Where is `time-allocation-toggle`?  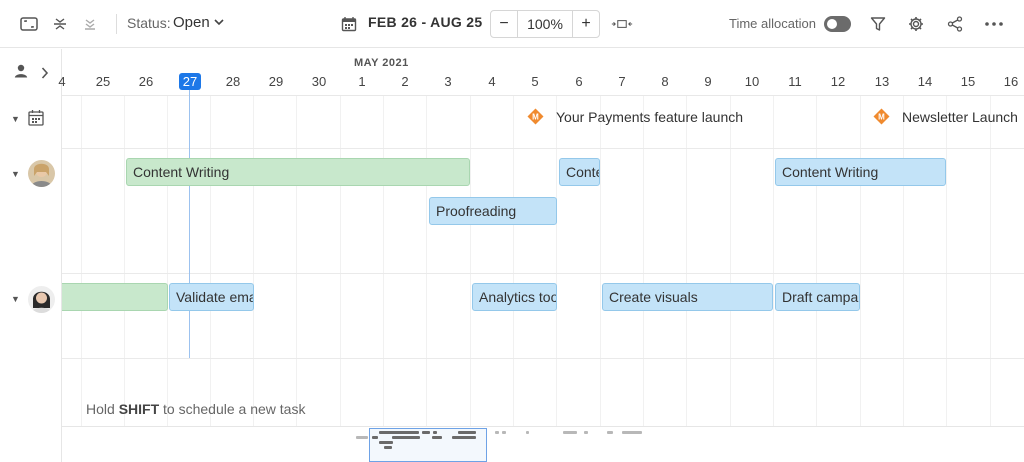
time-allocation-toggle is located at coordinates (837, 24).